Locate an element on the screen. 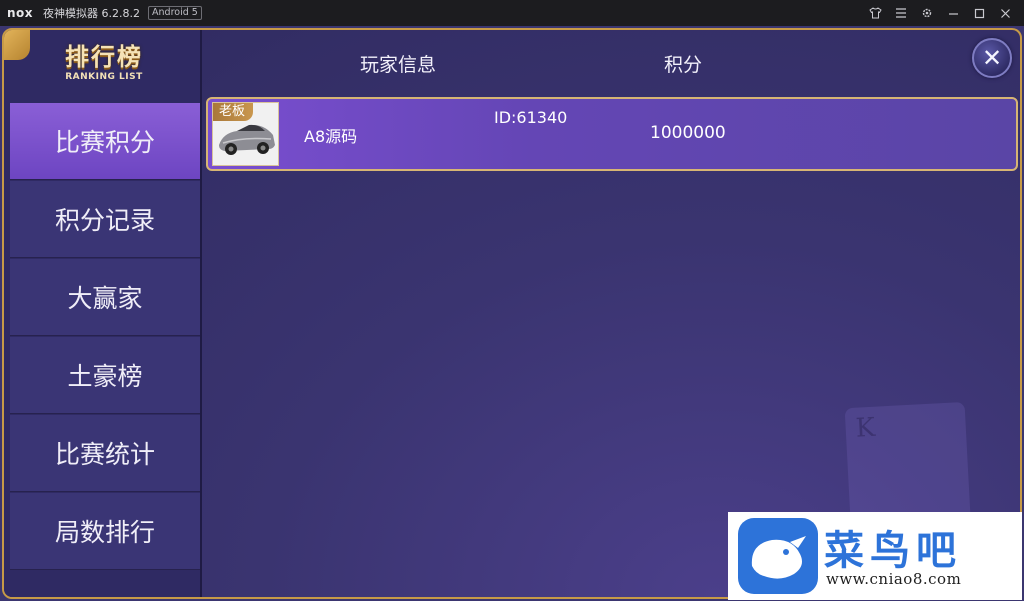 The height and width of the screenshot is (601, 1024). window-title: 夜神模拟器 6.2.8.2 is located at coordinates (92, 13).